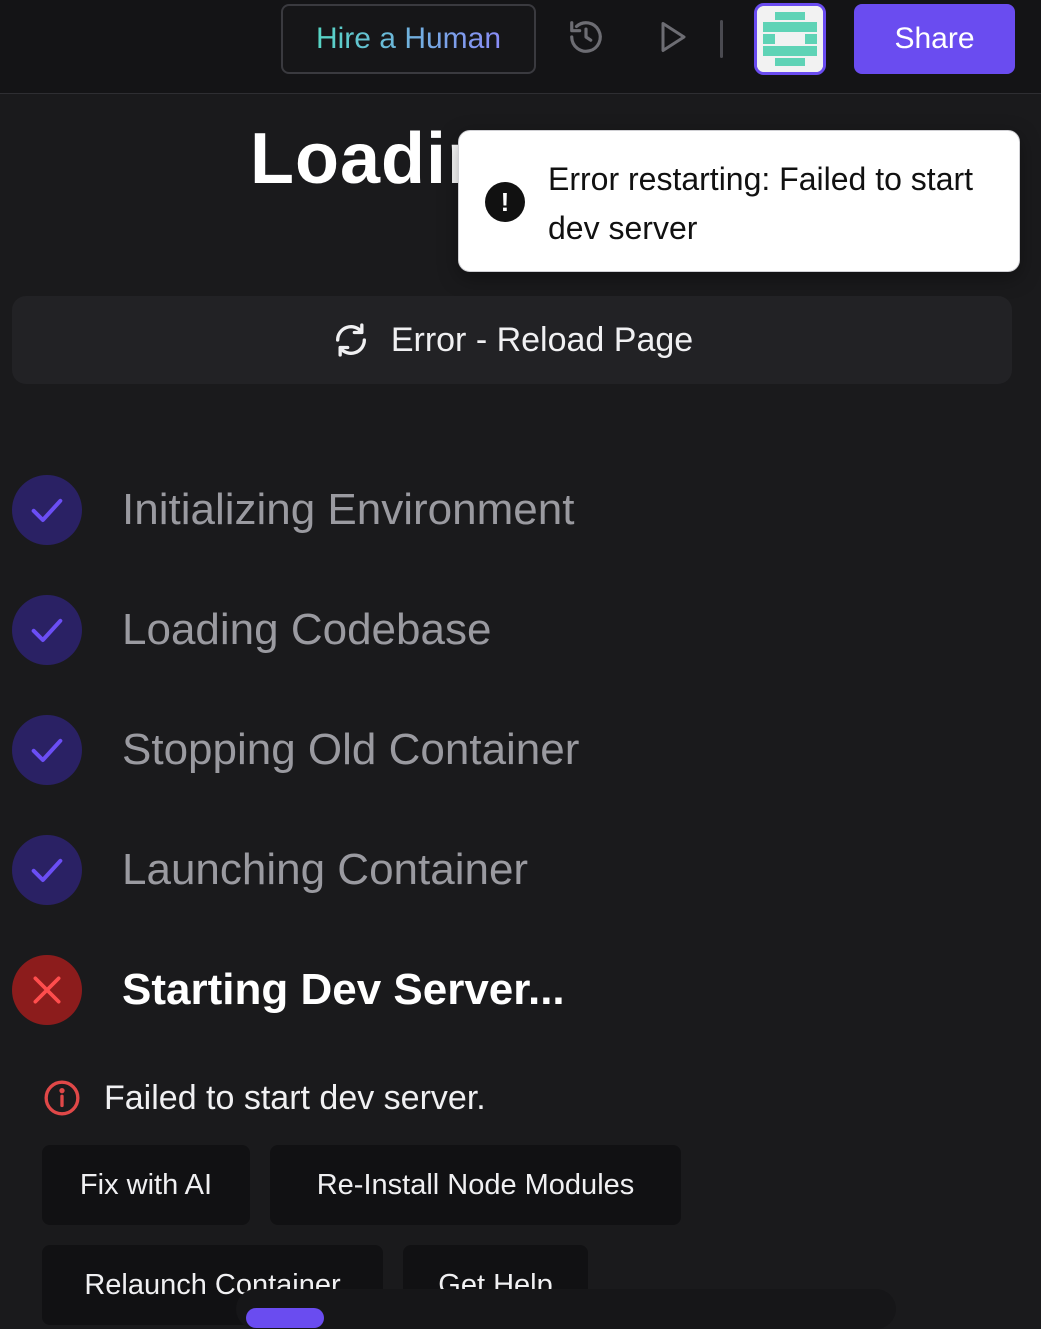 The height and width of the screenshot is (1329, 1041). I want to click on error-message: Failed to start dev server., so click(264, 1098).